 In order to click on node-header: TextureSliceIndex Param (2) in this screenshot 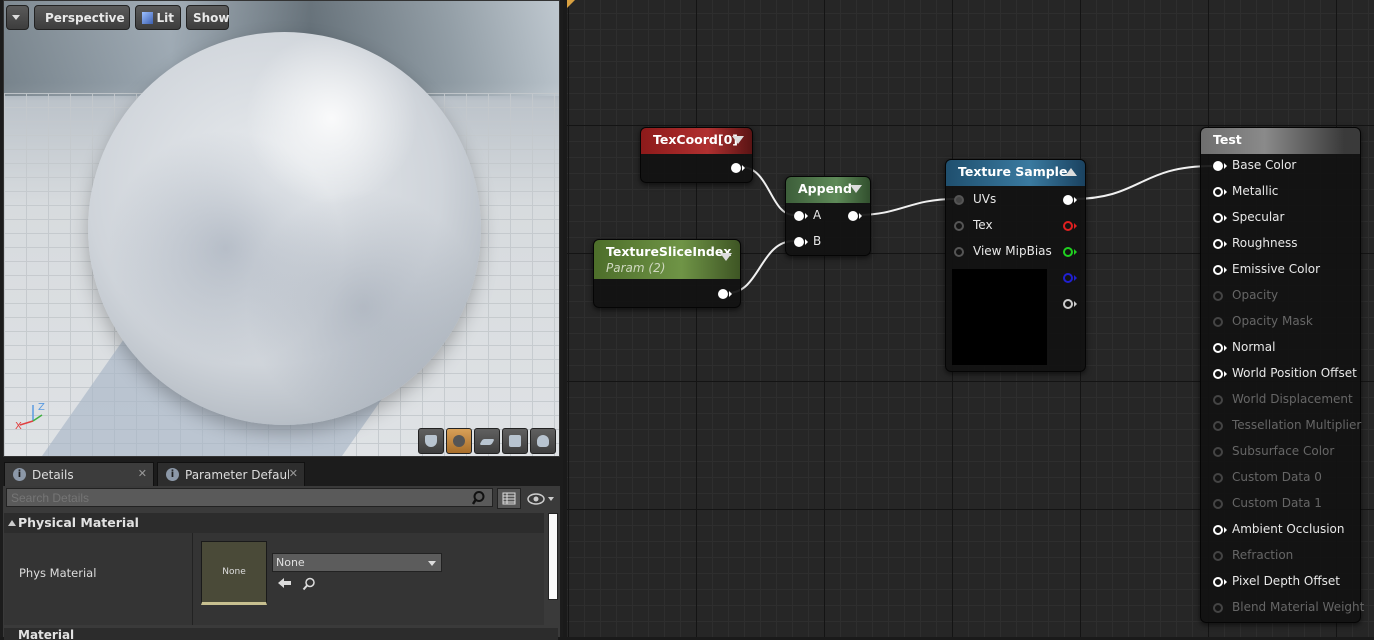, I will do `click(667, 259)`.